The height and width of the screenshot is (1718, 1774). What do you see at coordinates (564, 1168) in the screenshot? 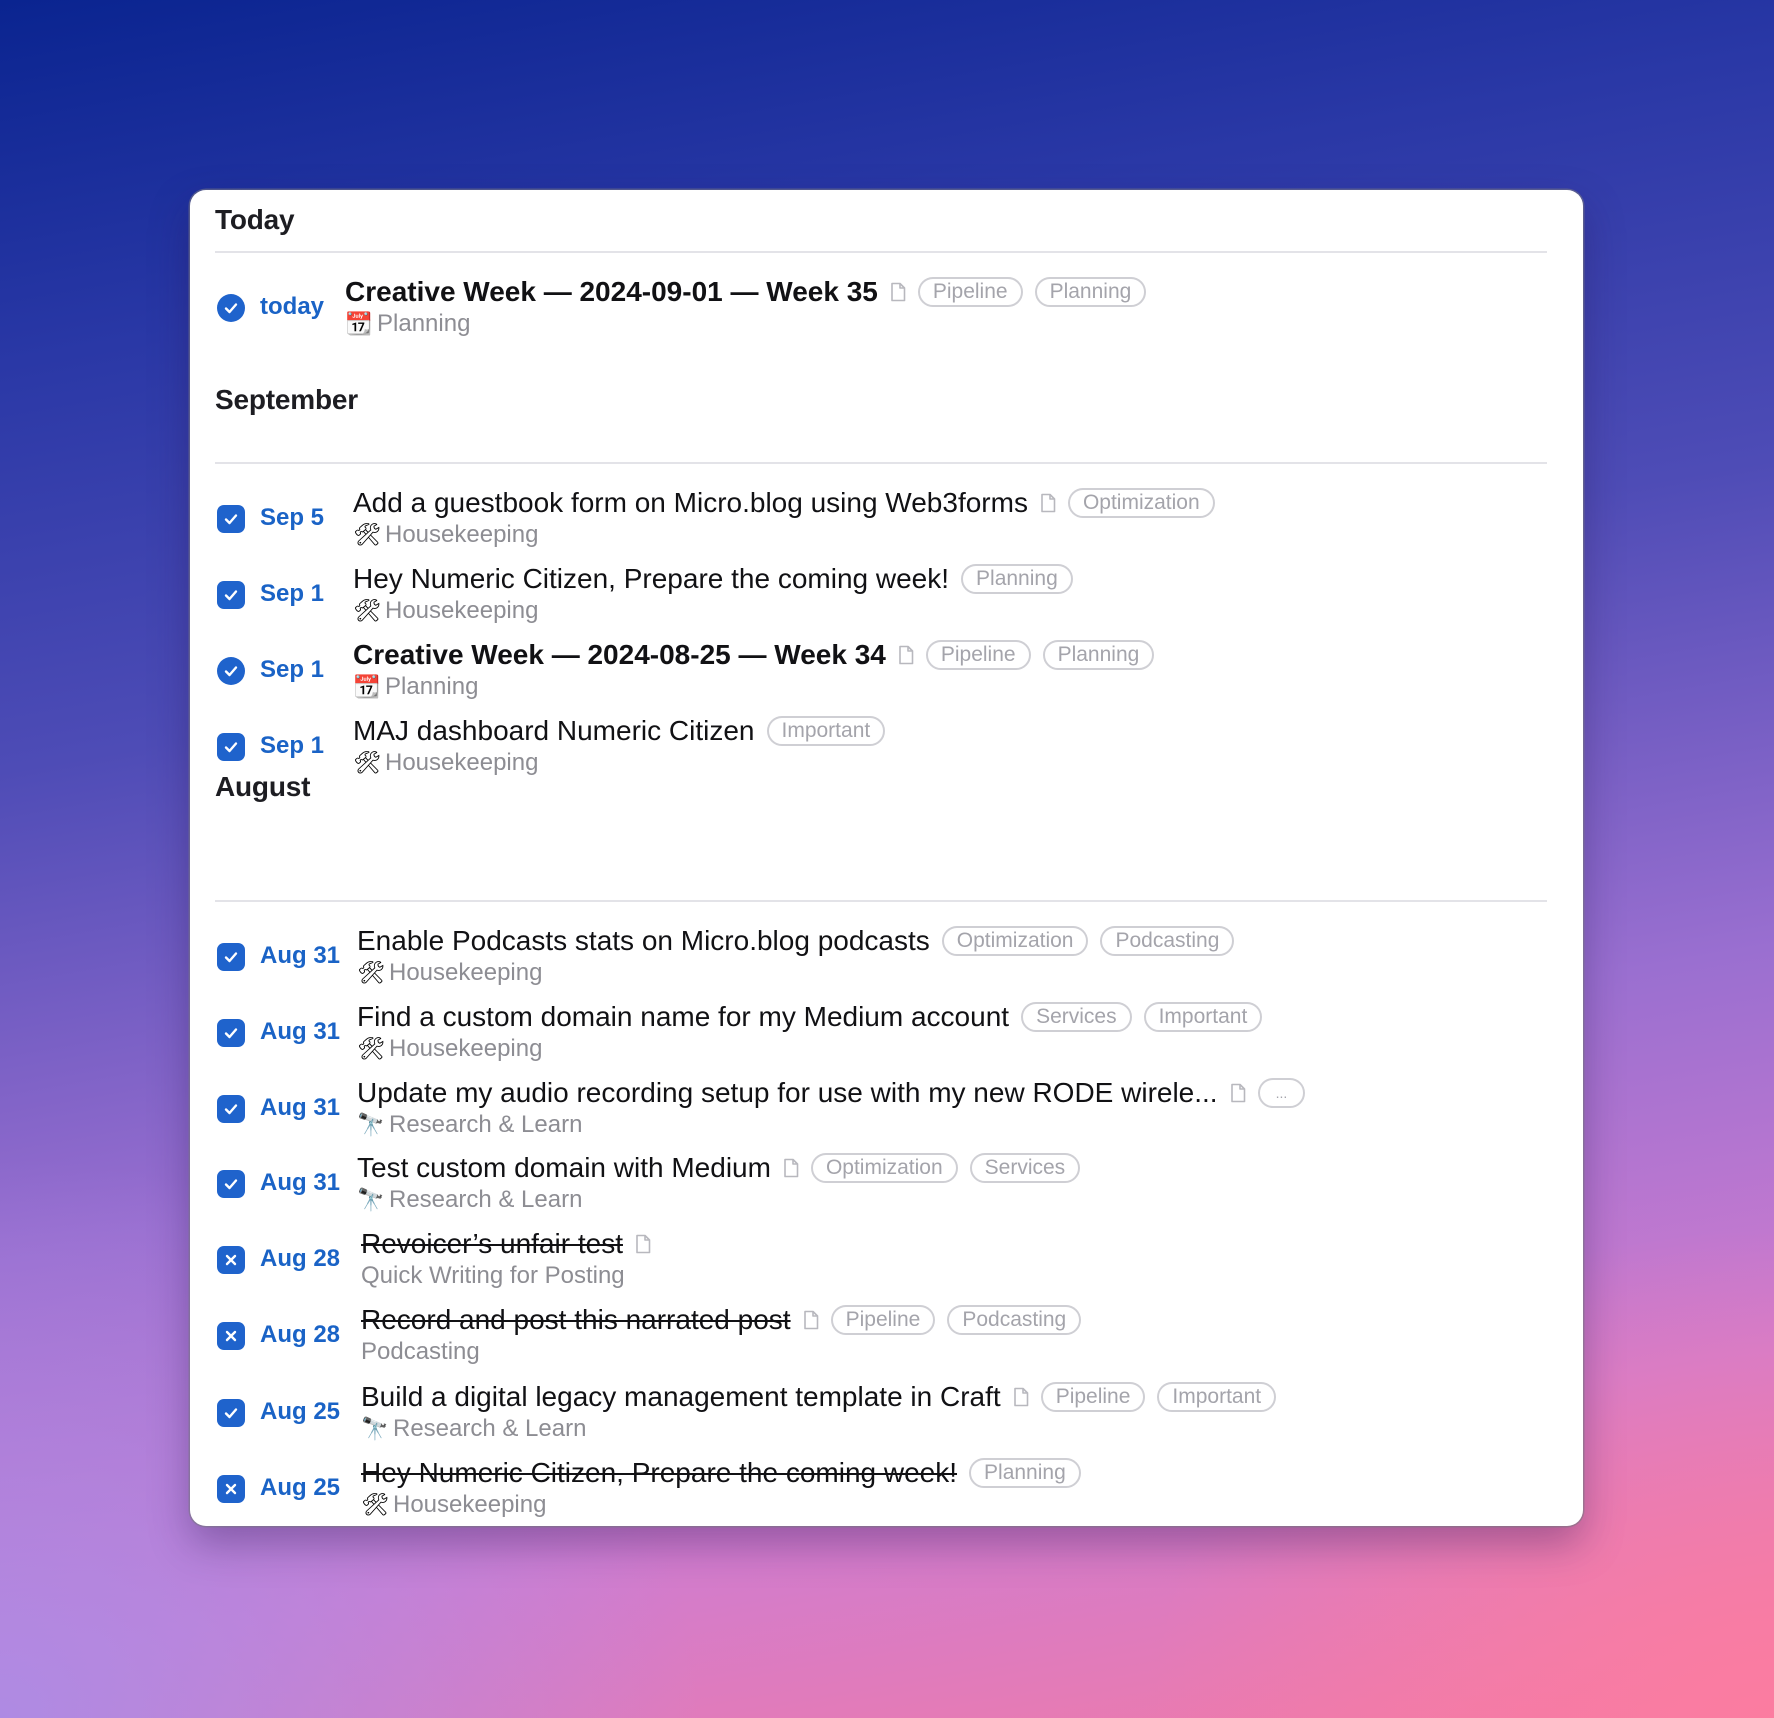
I see `task-title: Test custom domain with Medium` at bounding box center [564, 1168].